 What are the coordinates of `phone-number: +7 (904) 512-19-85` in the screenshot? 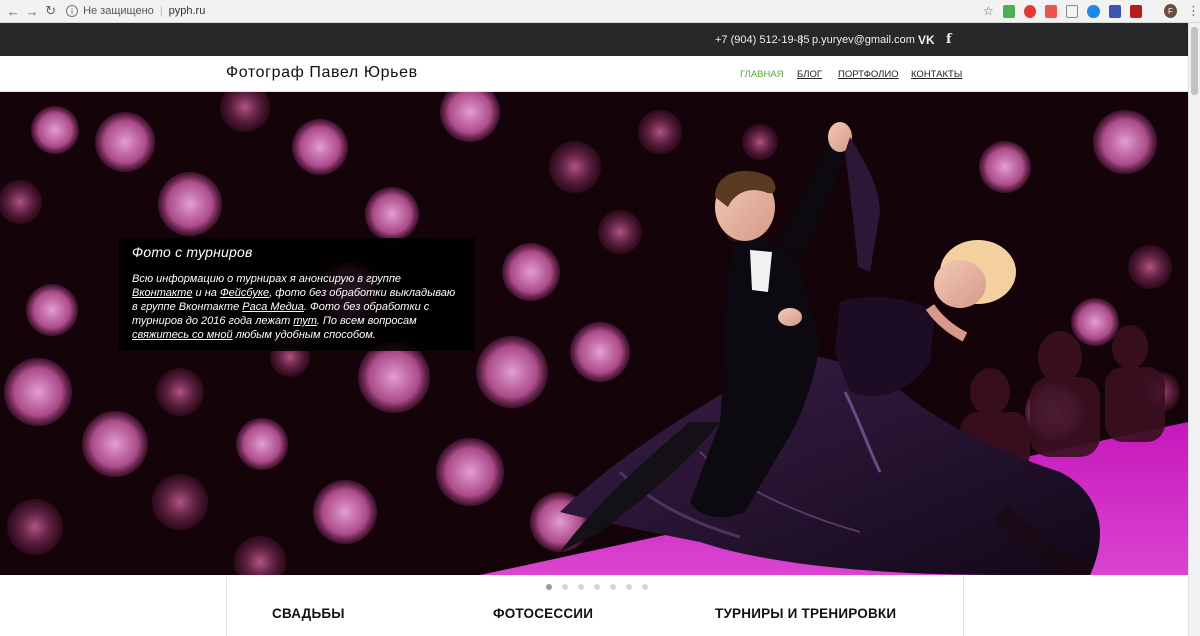 It's located at (762, 40).